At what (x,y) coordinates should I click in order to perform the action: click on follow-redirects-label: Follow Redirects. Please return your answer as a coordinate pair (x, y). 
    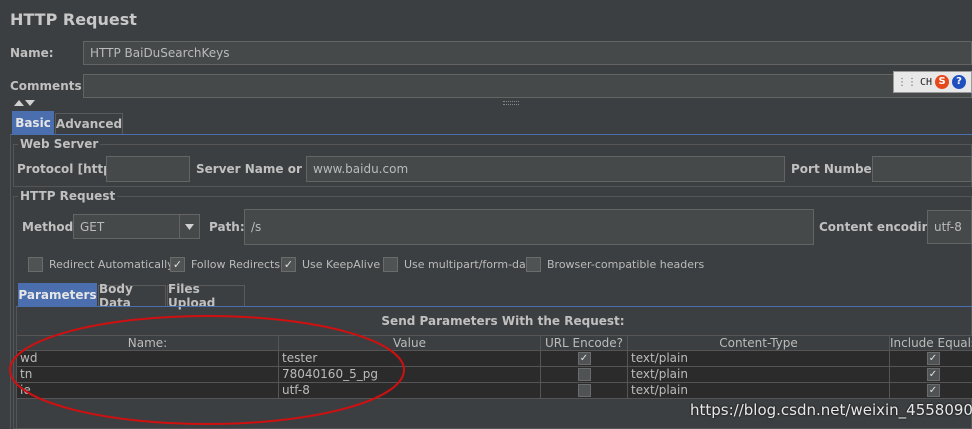
    Looking at the image, I should click on (236, 264).